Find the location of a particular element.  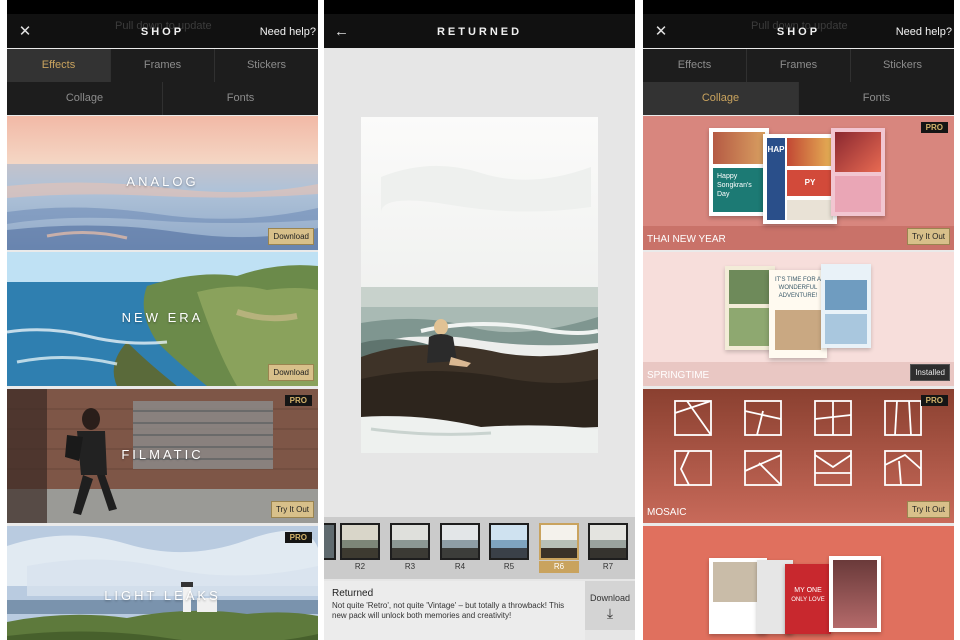

effect-card-light-leaks: PRO LIGHT LEAKS is located at coordinates (162, 583).